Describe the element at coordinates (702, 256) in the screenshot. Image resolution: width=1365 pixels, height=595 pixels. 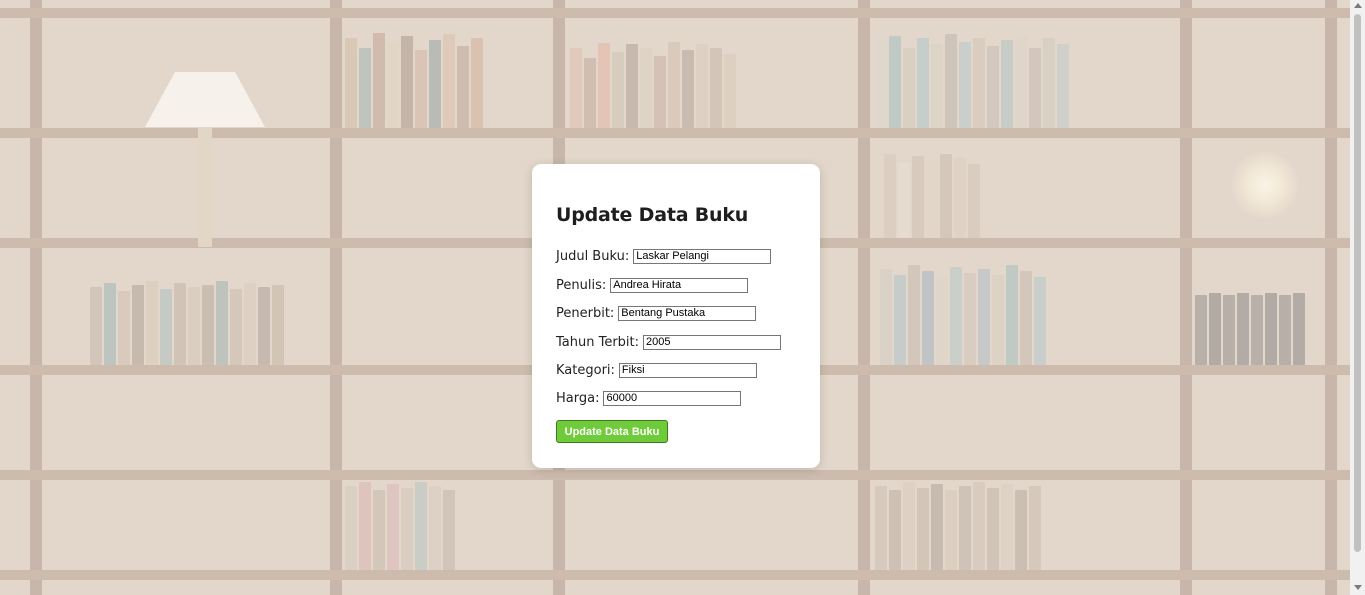
I see `judul-buku-input` at that location.